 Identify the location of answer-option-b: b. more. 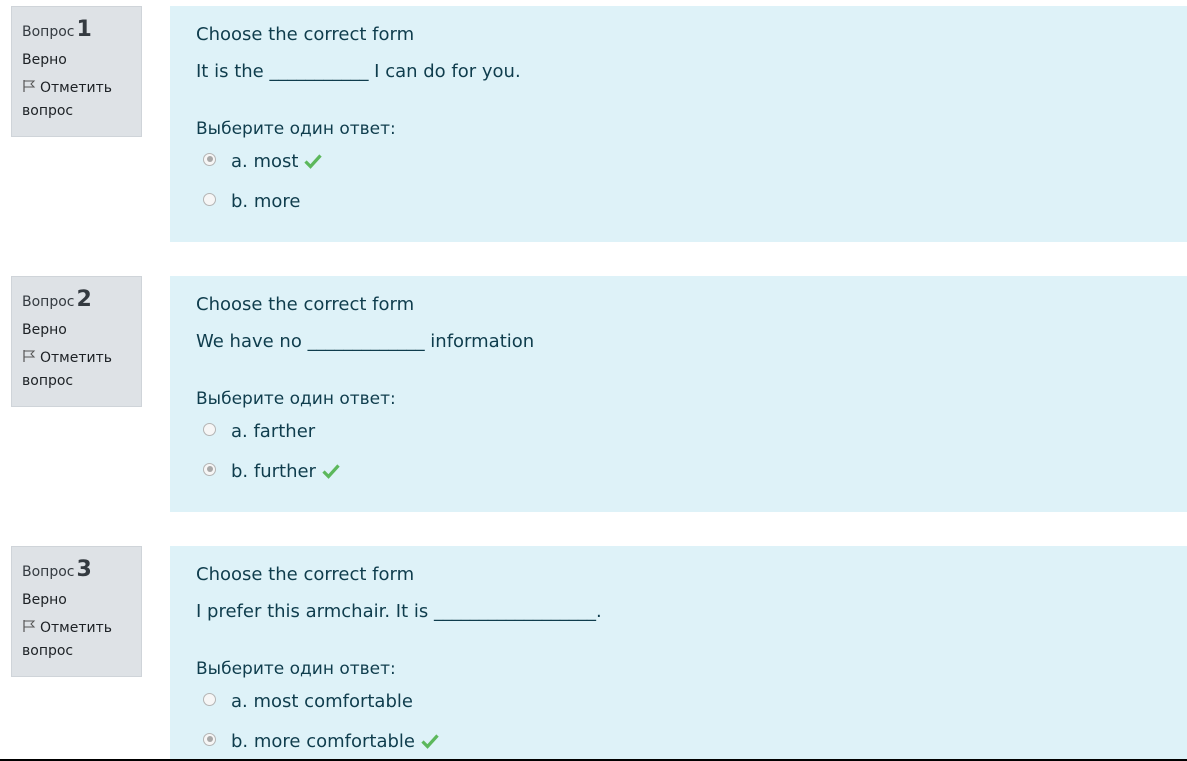
(252, 201).